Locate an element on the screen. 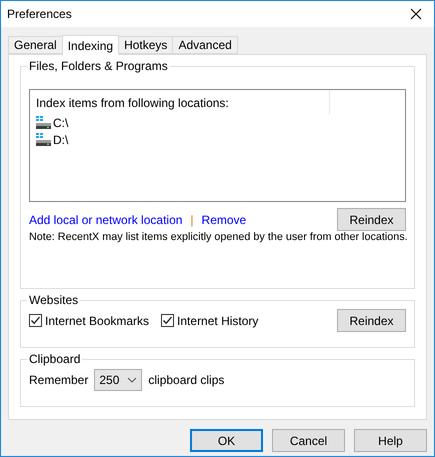 This screenshot has height=457, width=435. chevron-down-icon is located at coordinates (132, 380).